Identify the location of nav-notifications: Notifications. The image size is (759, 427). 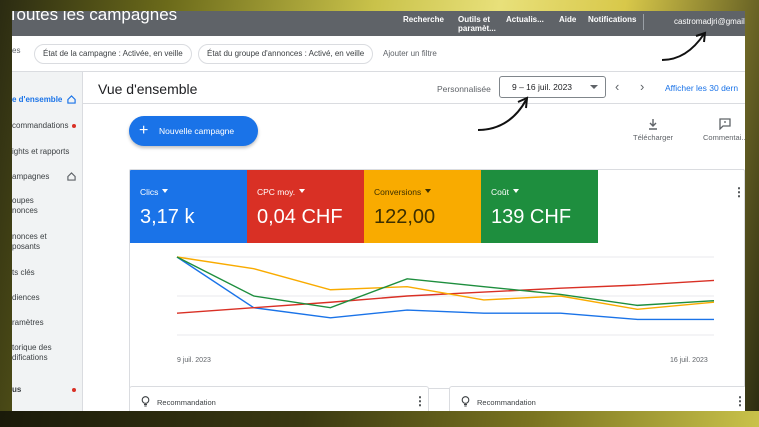
(612, 19).